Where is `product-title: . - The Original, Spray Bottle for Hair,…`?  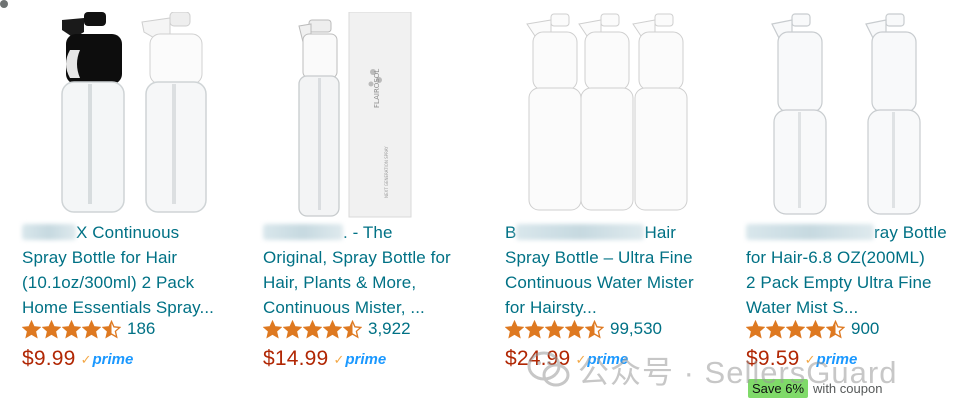
product-title: . - The Original, Spray Bottle for Hair,… is located at coordinates (370, 270).